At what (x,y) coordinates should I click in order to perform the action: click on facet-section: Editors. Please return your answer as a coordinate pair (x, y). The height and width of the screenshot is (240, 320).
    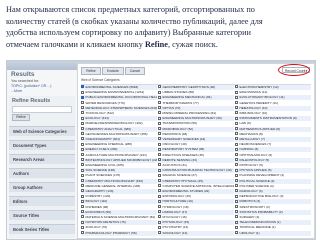
    Looking at the image, I should click on (42, 201).